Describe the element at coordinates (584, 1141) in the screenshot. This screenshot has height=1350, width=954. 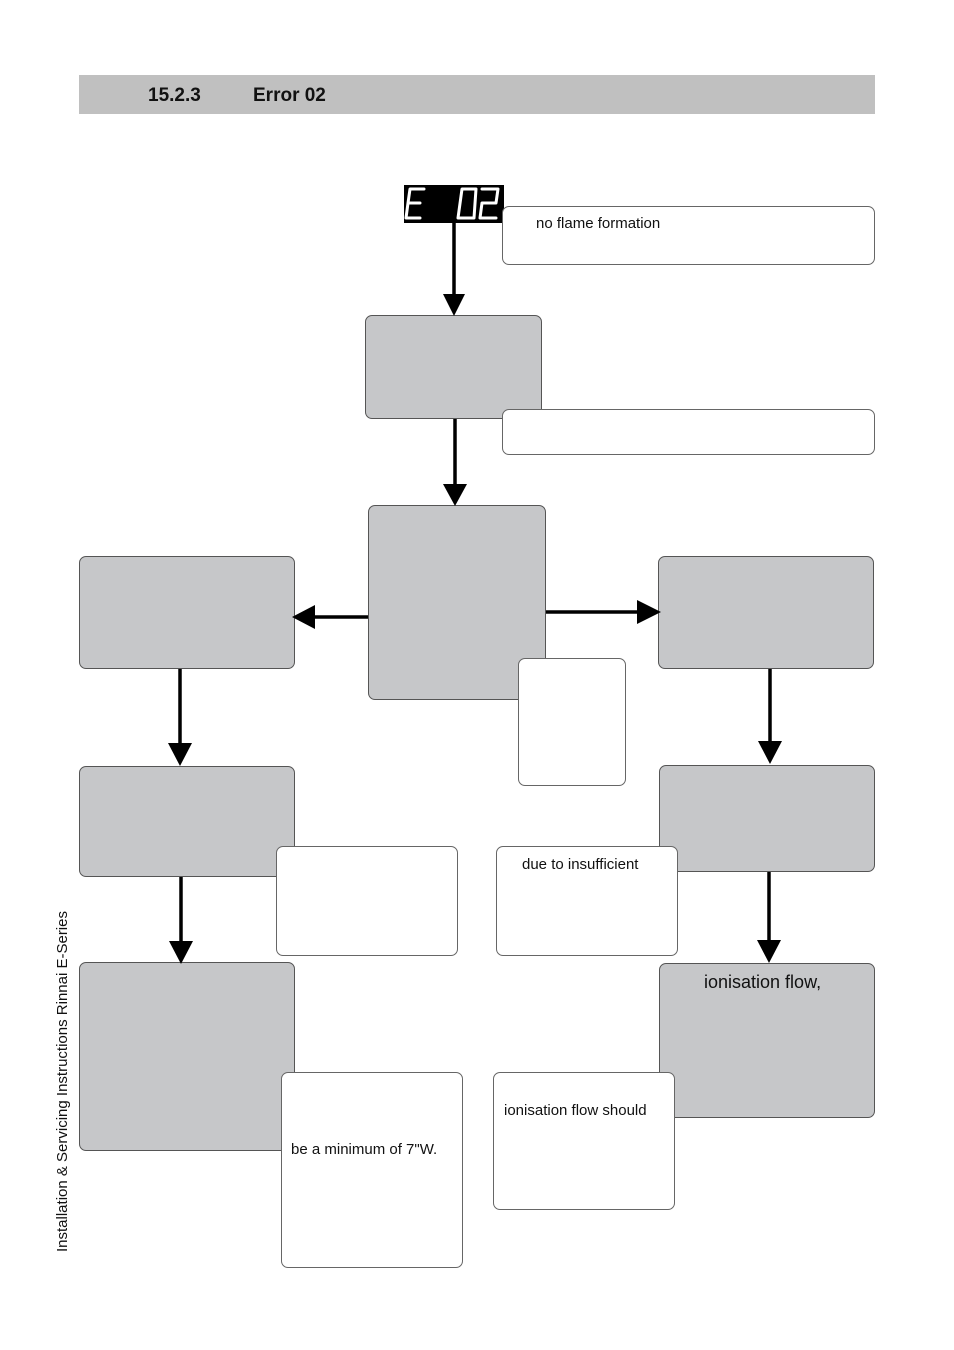
I see `note-right-bottom` at that location.